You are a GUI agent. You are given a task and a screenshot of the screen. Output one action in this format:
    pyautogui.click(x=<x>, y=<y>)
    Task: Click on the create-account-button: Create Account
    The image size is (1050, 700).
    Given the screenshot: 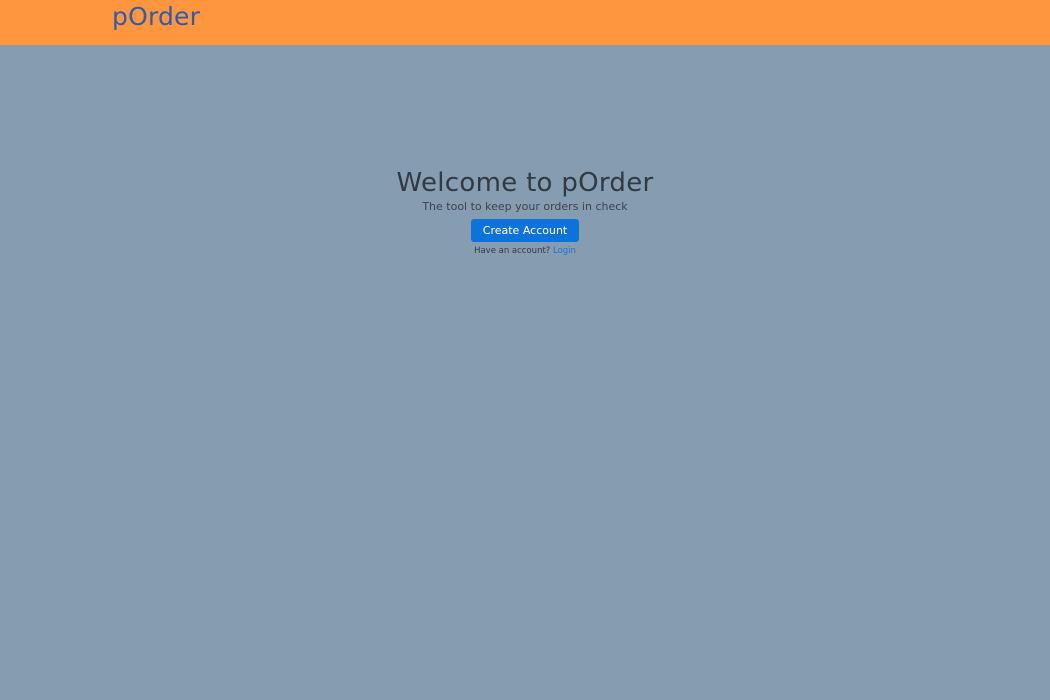 What is the action you would take?
    pyautogui.click(x=525, y=230)
    